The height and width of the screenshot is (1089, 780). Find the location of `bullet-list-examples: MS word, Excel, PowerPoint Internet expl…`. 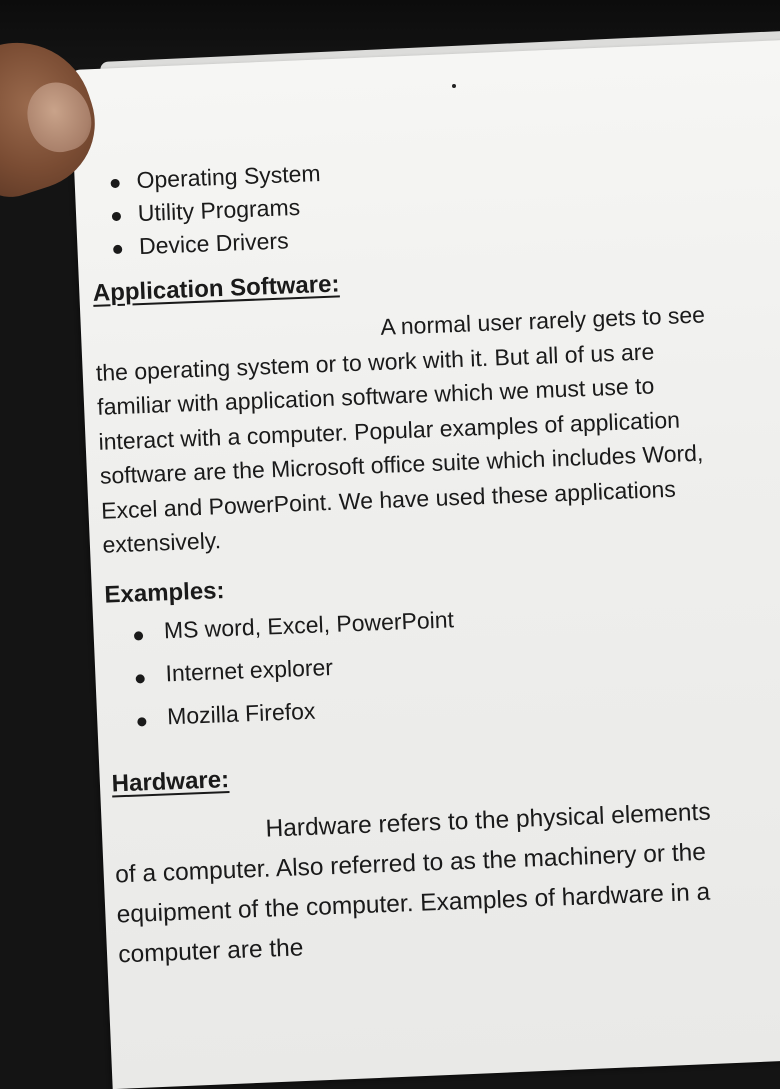

bullet-list-examples: MS word, Excel, PowerPoint Internet expl… is located at coordinates (417, 668).